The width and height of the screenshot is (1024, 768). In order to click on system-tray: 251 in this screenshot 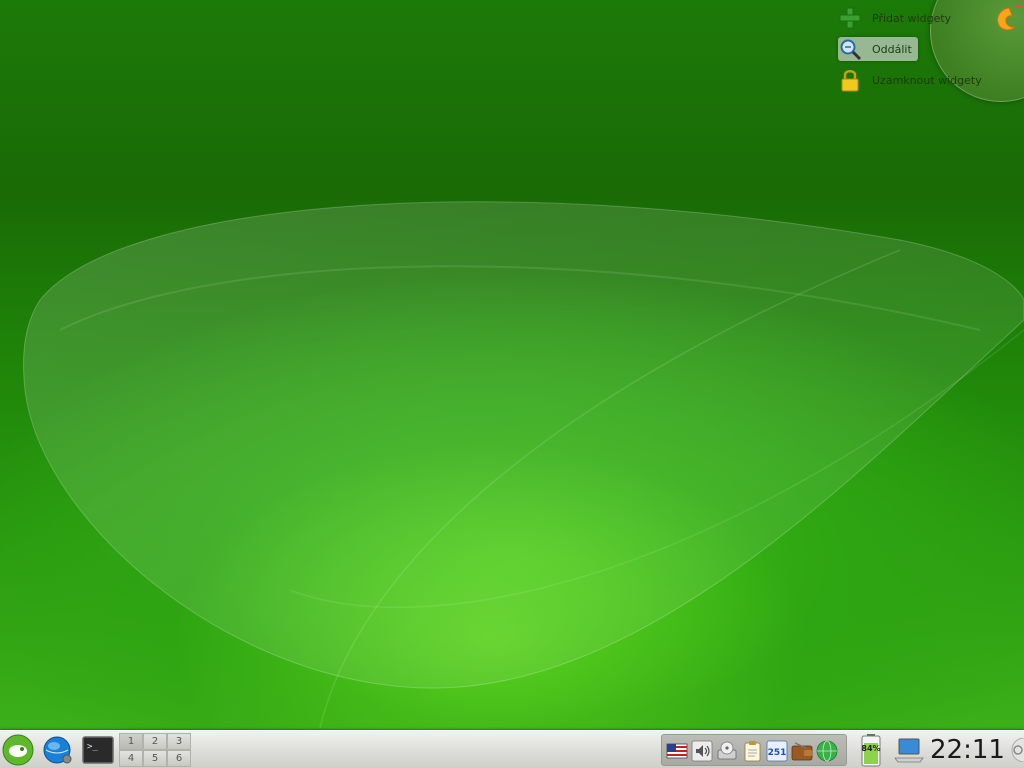, I will do `click(754, 750)`.